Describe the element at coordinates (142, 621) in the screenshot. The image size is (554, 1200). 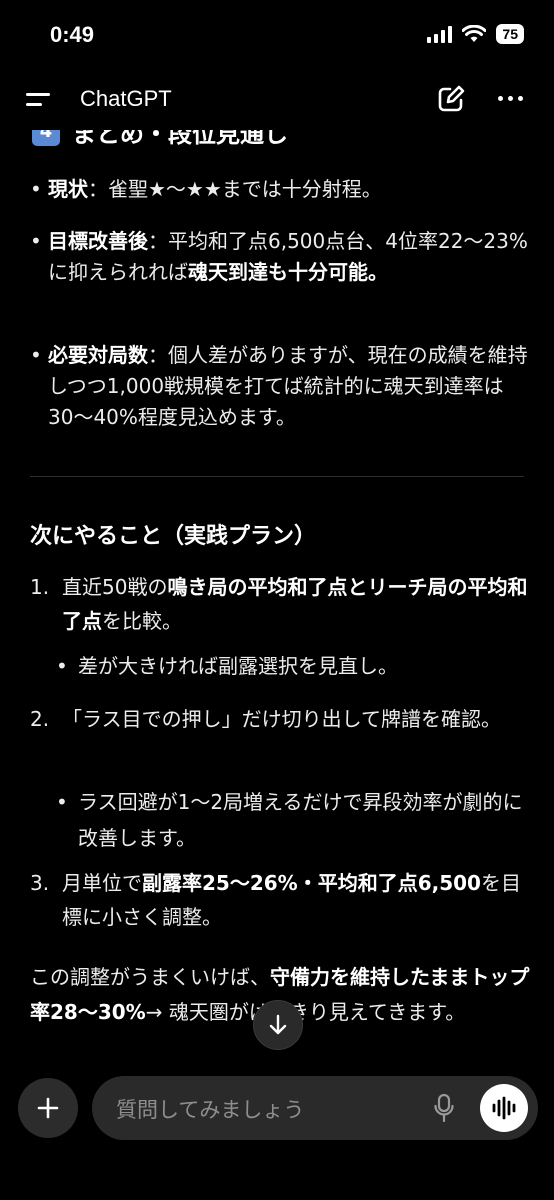
I see `item-text: を比較。` at that location.